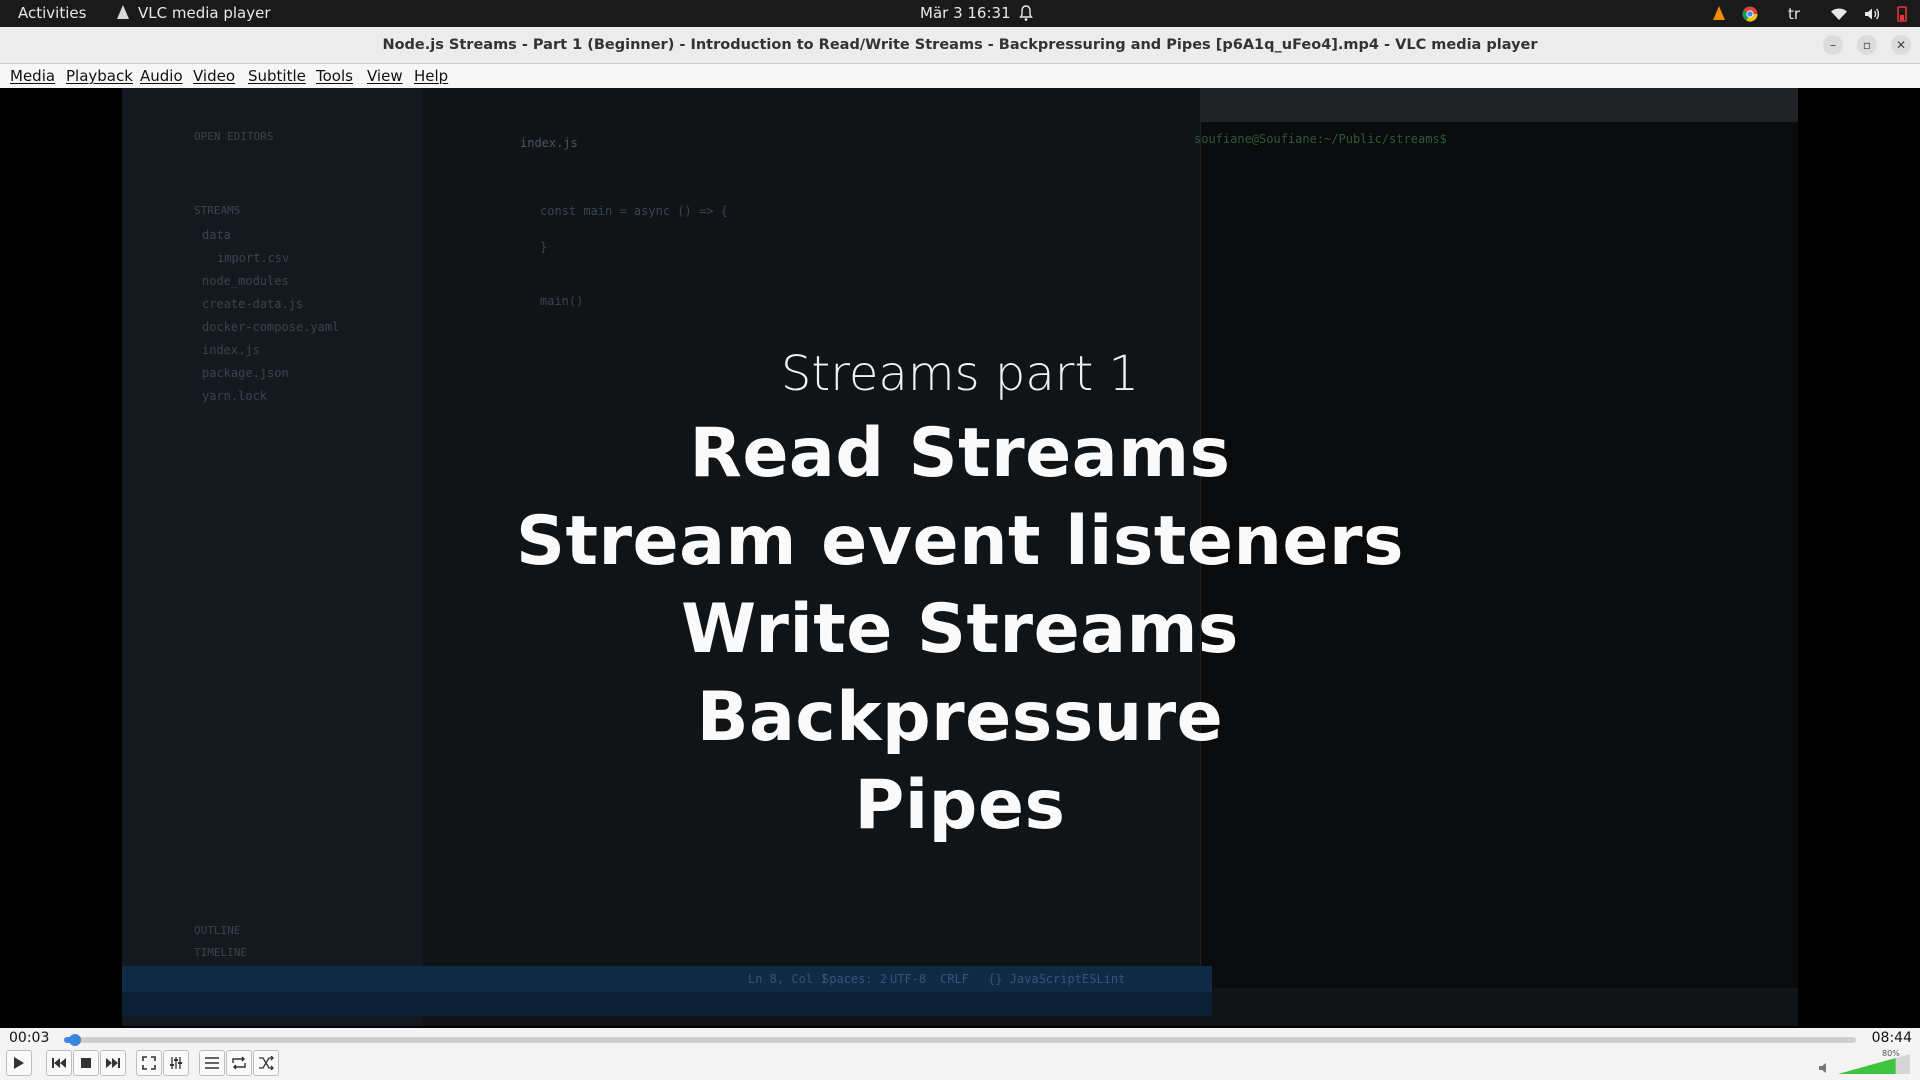  What do you see at coordinates (216, 235) in the screenshot?
I see `ghost-file: data` at bounding box center [216, 235].